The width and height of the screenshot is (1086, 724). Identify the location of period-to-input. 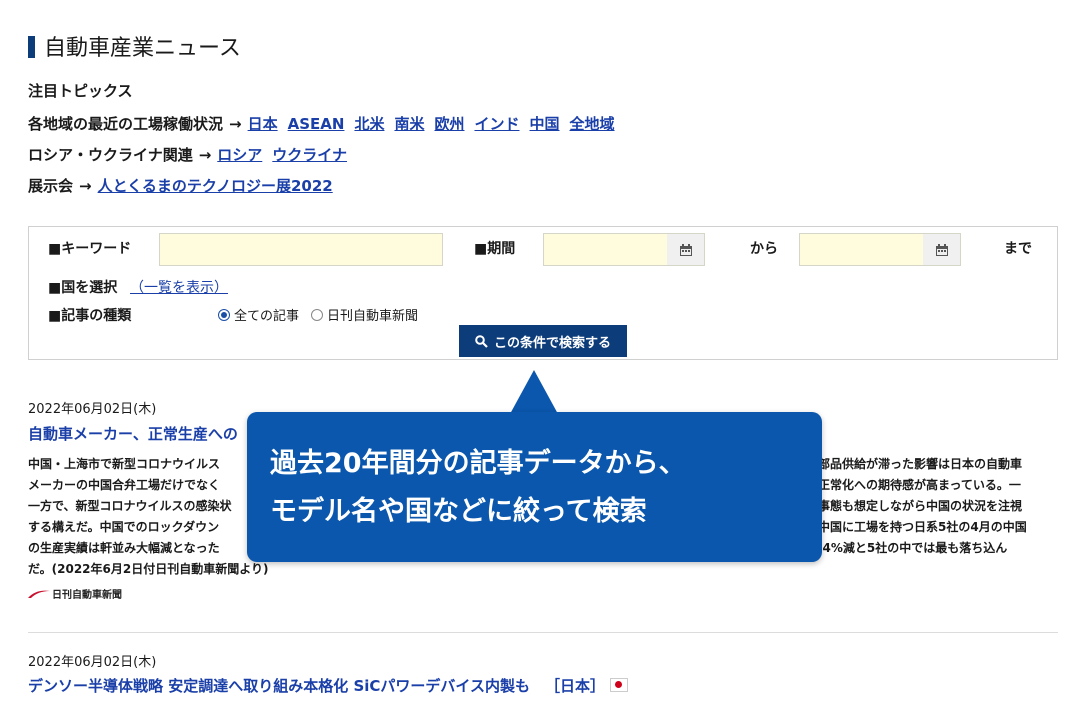
(861, 249).